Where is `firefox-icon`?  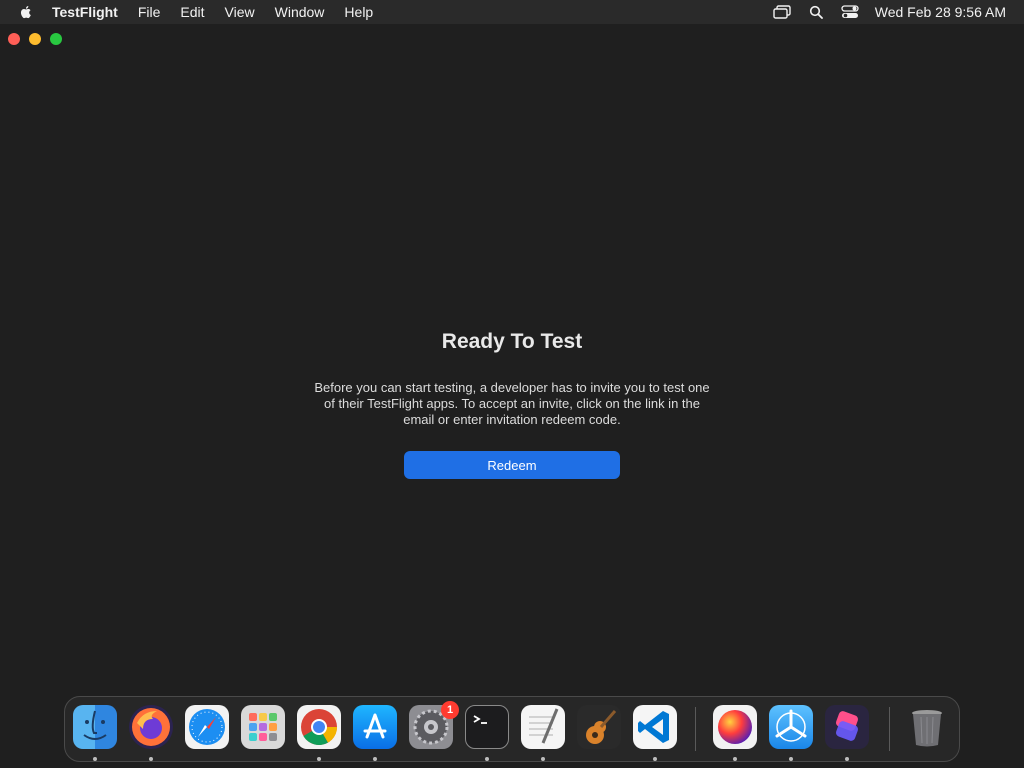 firefox-icon is located at coordinates (151, 727).